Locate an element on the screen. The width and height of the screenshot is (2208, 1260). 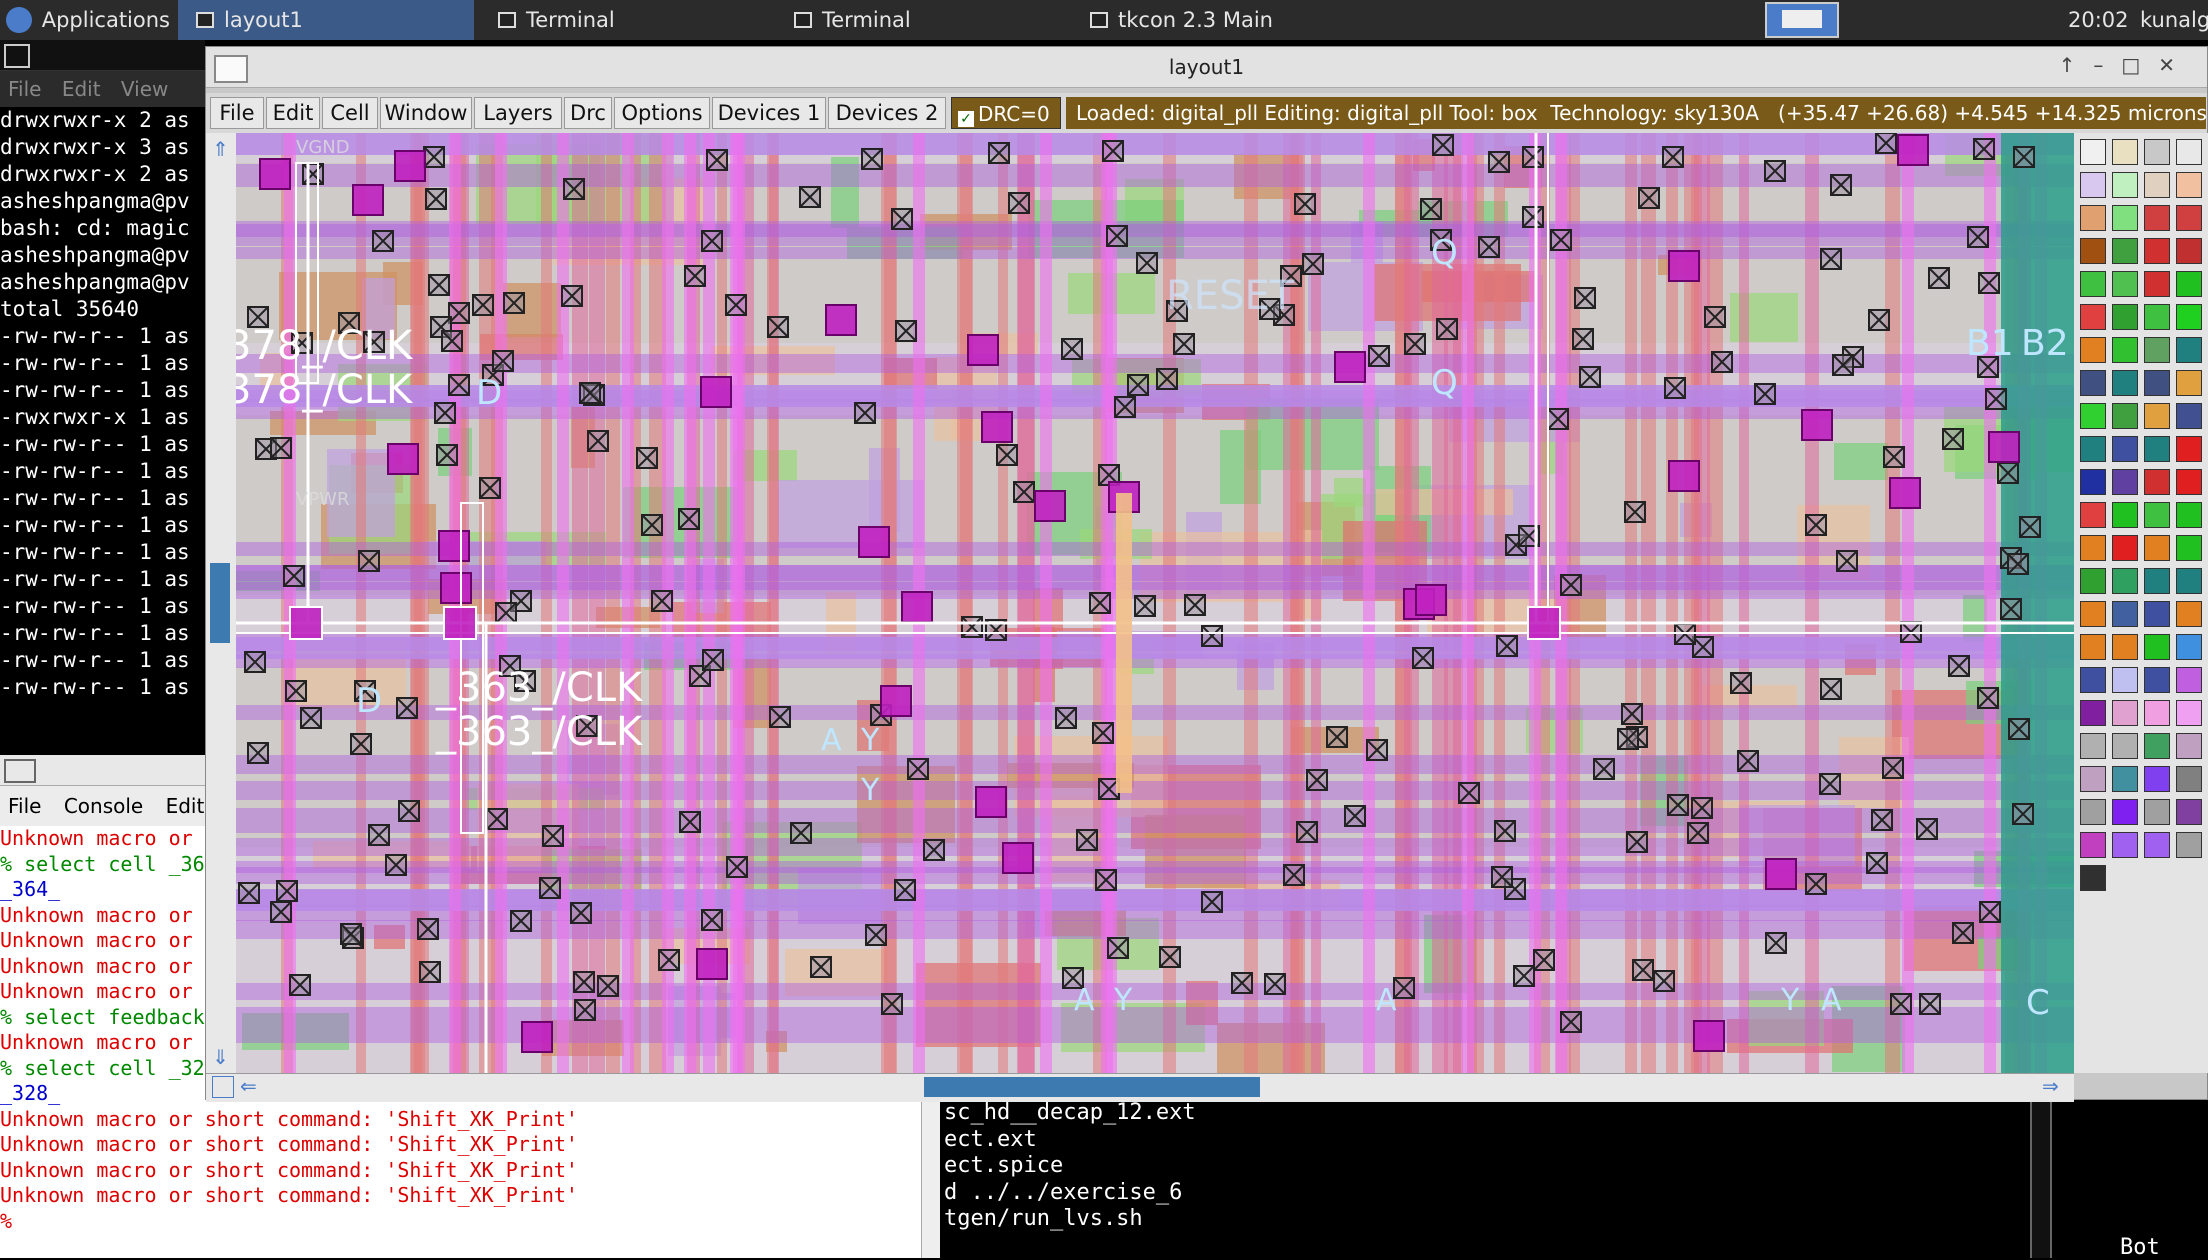
menu-drc: Drc is located at coordinates (588, 113).